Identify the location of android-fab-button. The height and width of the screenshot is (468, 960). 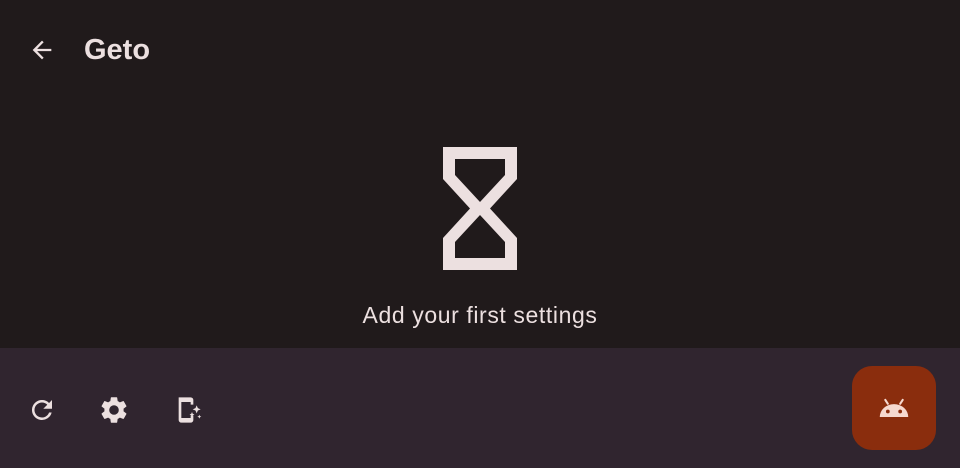
(894, 408).